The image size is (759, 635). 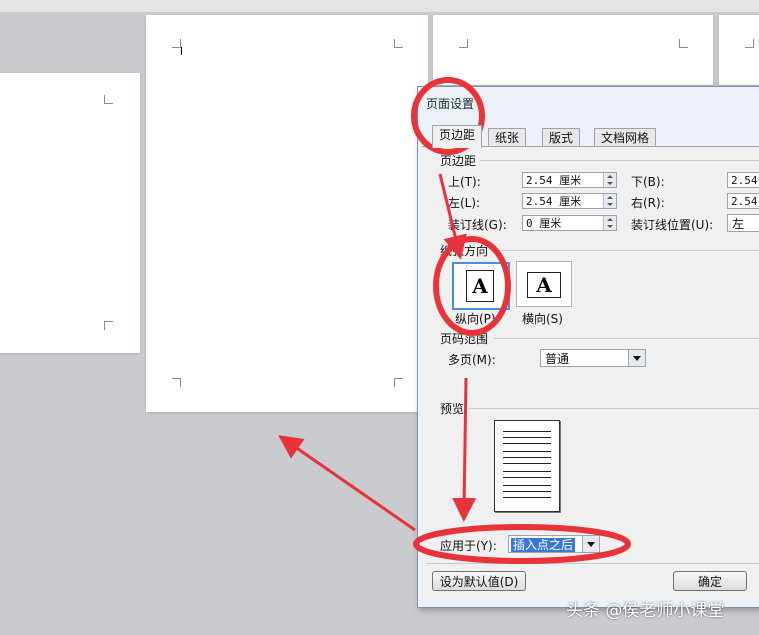 What do you see at coordinates (522, 544) in the screenshot?
I see `annotation-circle-apply` at bounding box center [522, 544].